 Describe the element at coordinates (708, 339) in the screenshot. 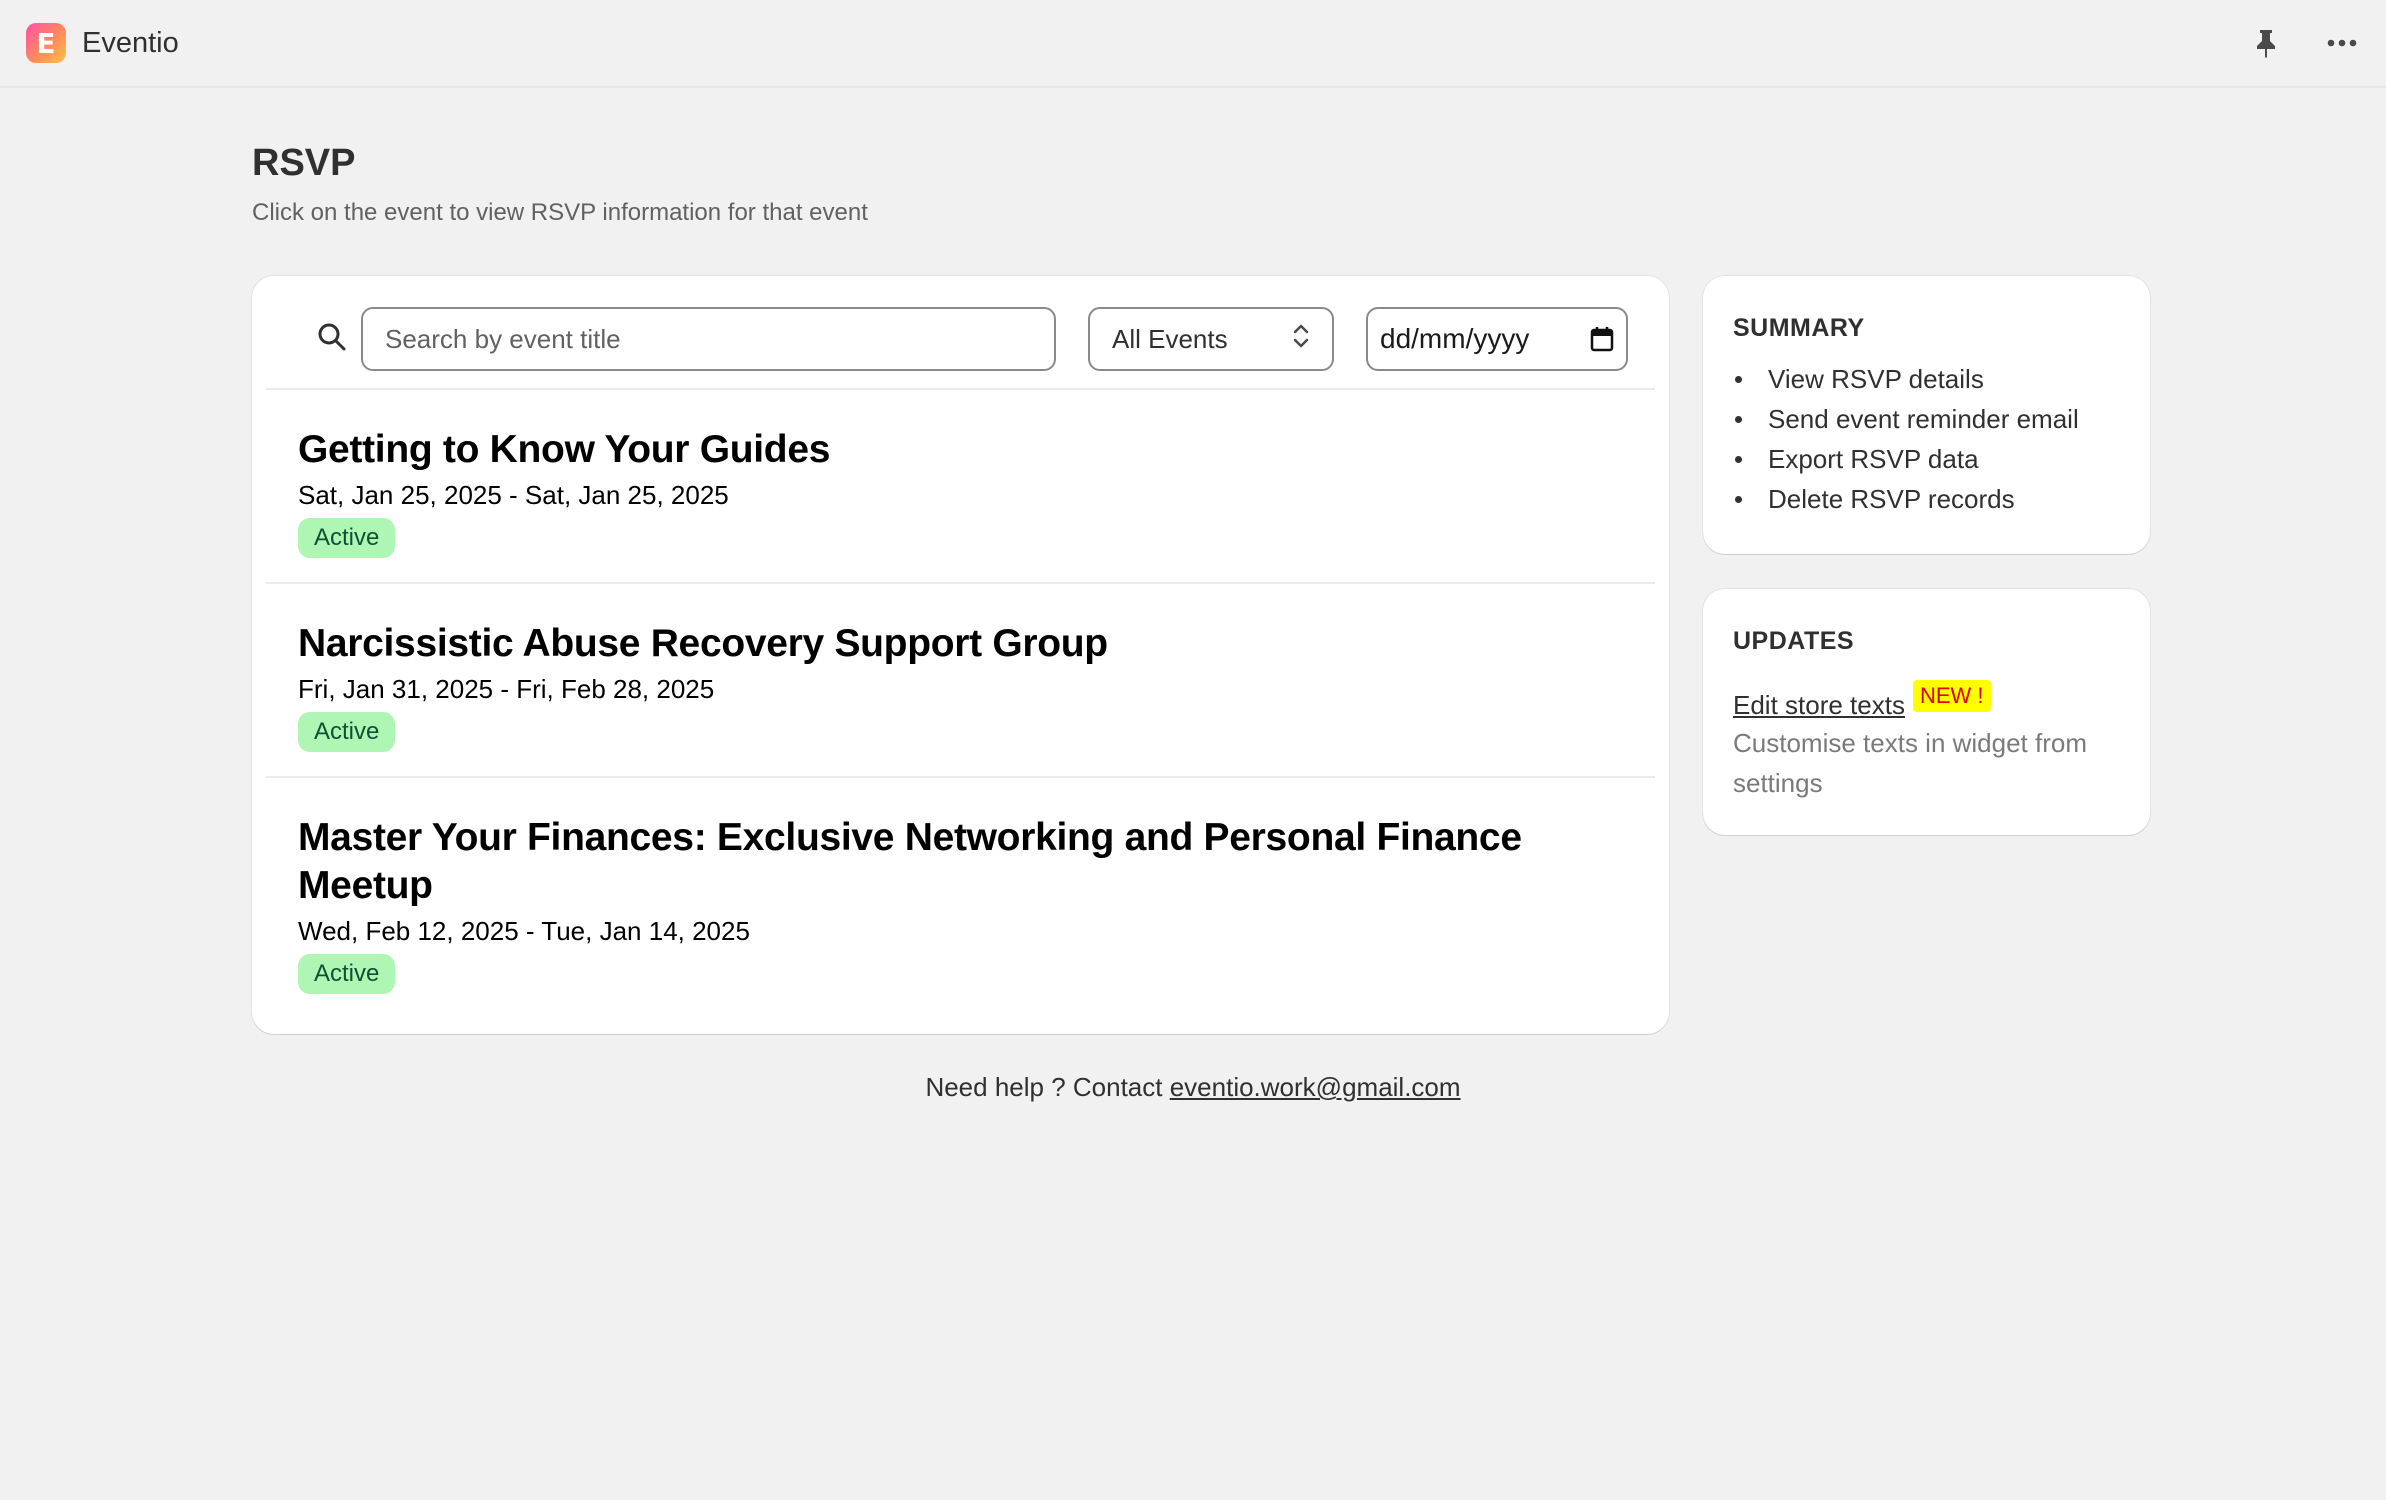

I see `search-input` at that location.